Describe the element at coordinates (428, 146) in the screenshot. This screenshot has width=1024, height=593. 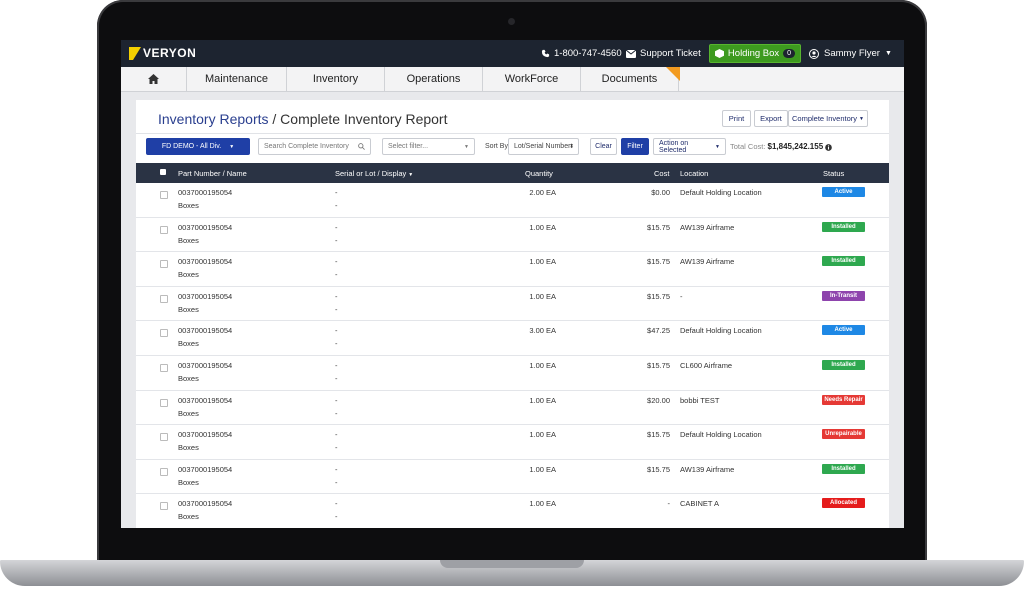
I see `filter-select: Select filter... ▼` at that location.